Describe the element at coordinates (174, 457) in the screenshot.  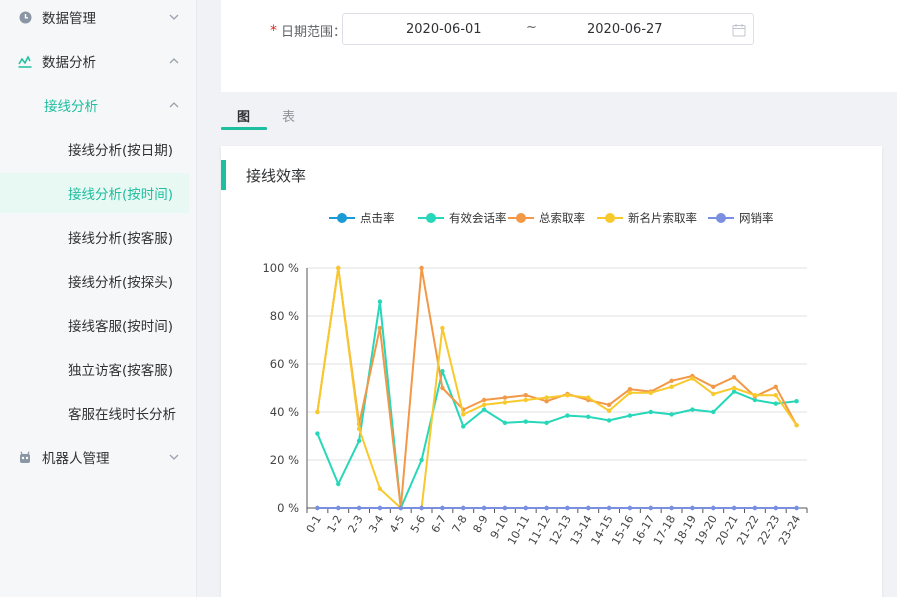
I see `chevron-down-icon` at that location.